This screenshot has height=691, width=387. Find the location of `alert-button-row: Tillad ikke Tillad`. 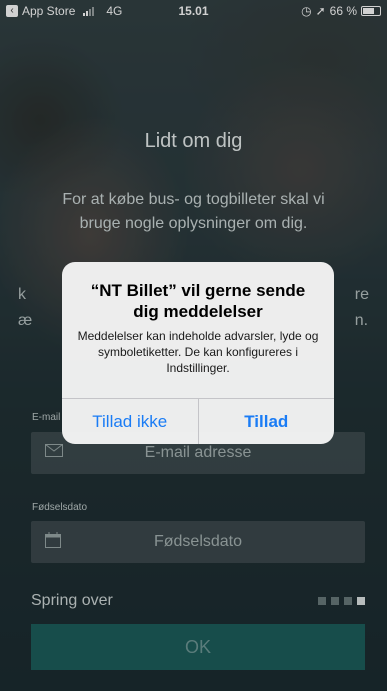

alert-button-row: Tillad ikke Tillad is located at coordinates (198, 421).